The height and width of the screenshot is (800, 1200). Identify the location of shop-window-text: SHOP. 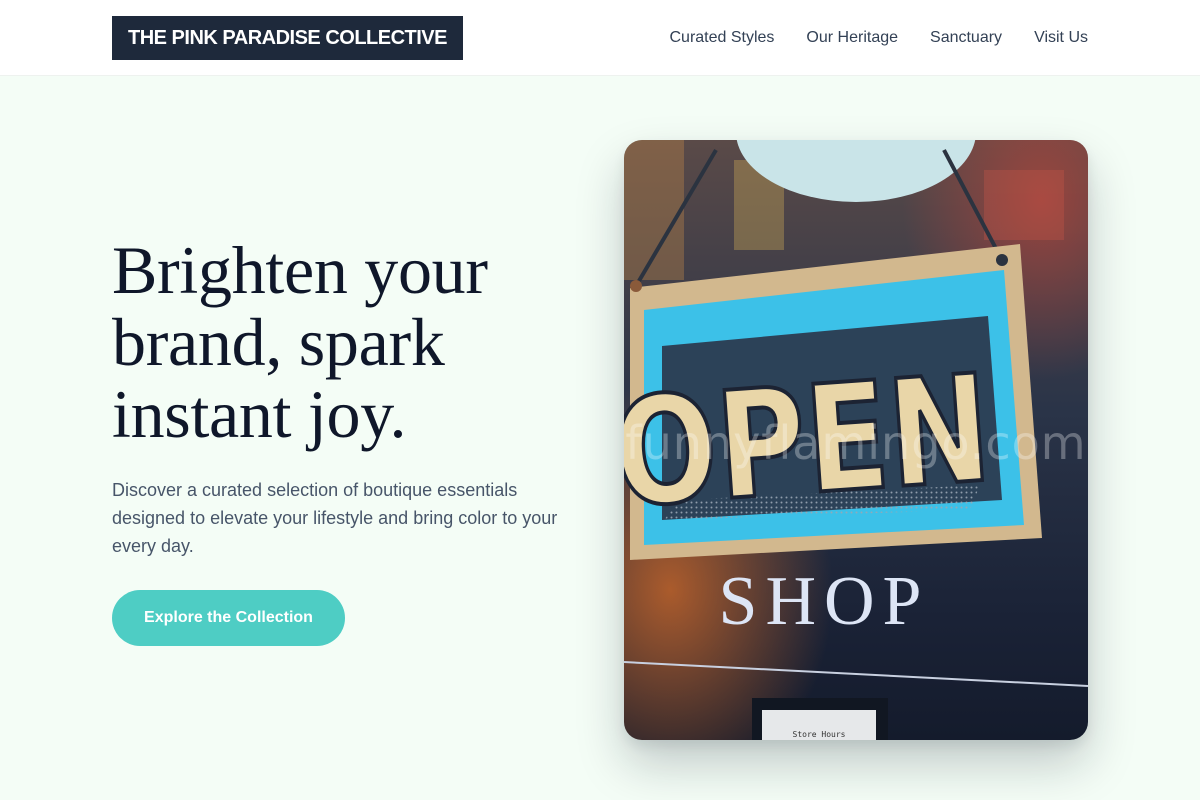
(824, 601).